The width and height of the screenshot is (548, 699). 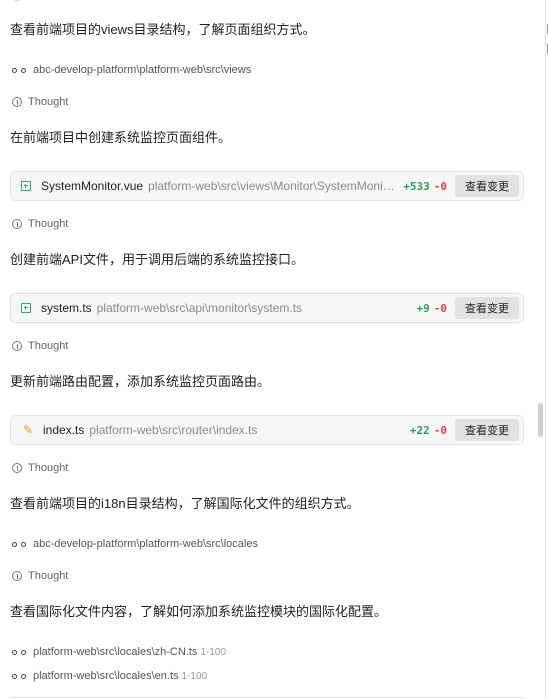 I want to click on ref-path: platform-web\src\locales\zh-CN.ts, so click(x=115, y=652).